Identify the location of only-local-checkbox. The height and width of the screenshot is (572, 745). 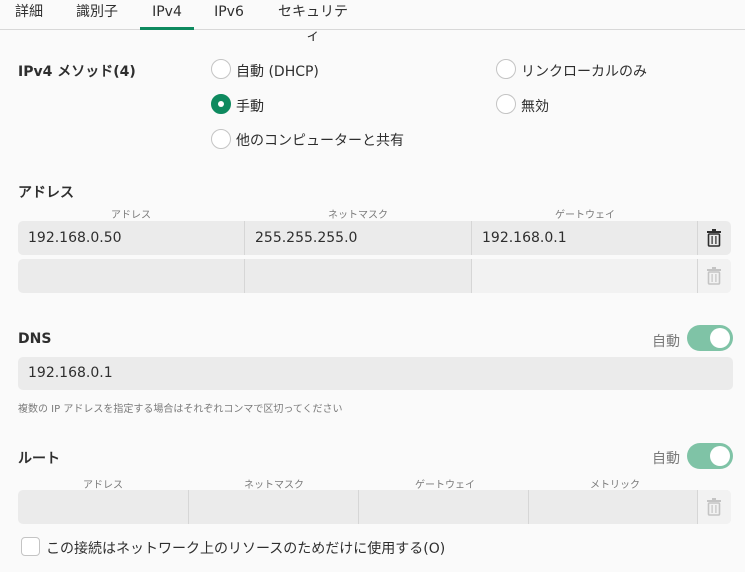
(30, 546).